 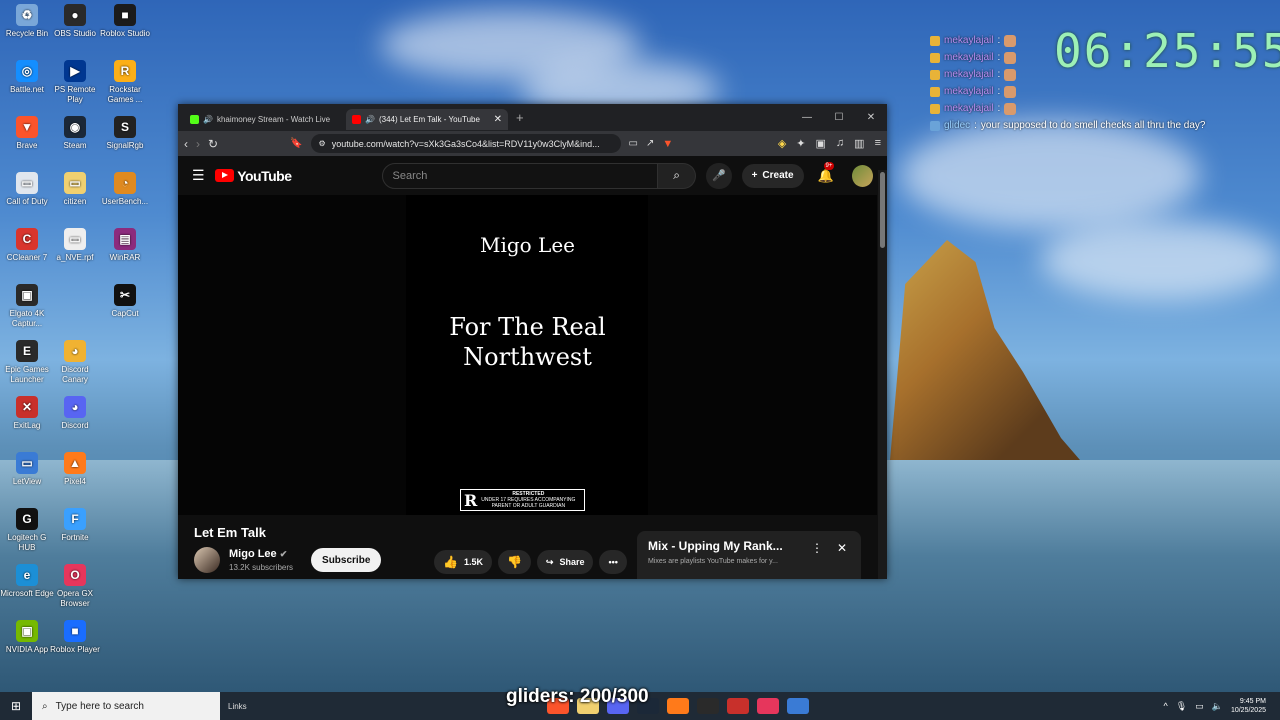 What do you see at coordinates (471, 500) in the screenshot?
I see `rating-letter: R` at bounding box center [471, 500].